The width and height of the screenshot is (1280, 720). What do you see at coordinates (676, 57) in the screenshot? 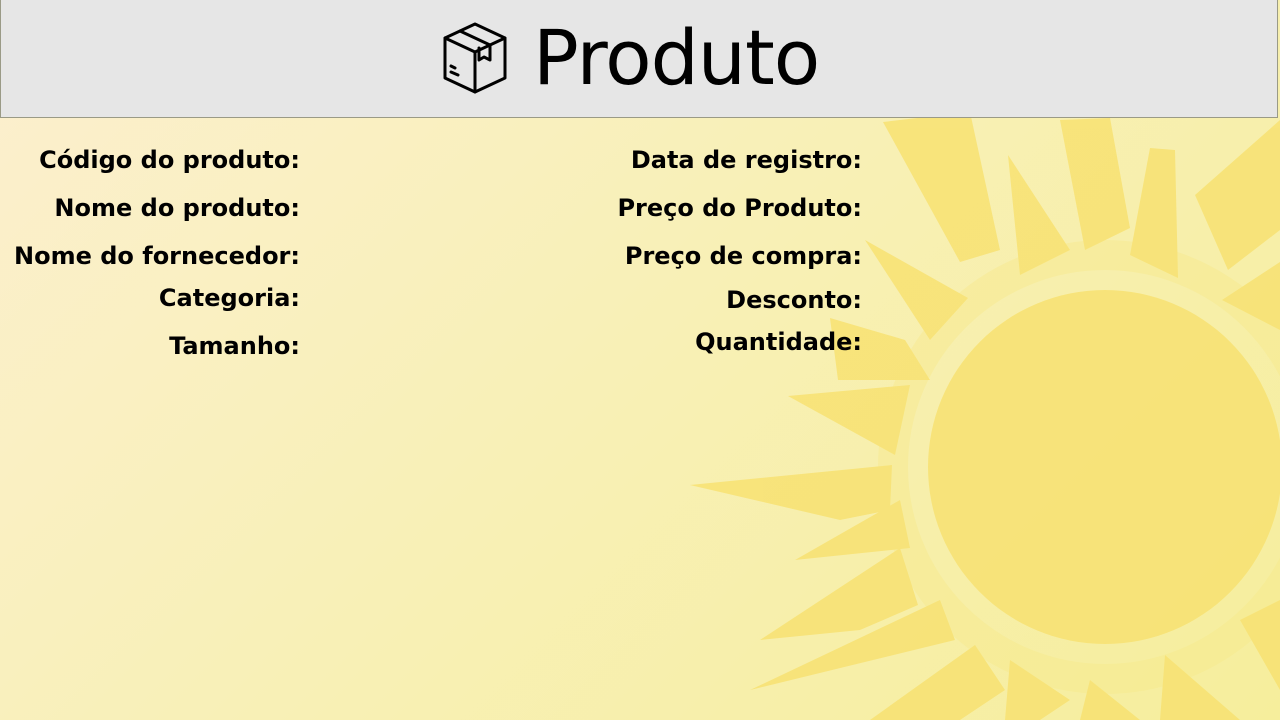
I see `page-title: Produto` at bounding box center [676, 57].